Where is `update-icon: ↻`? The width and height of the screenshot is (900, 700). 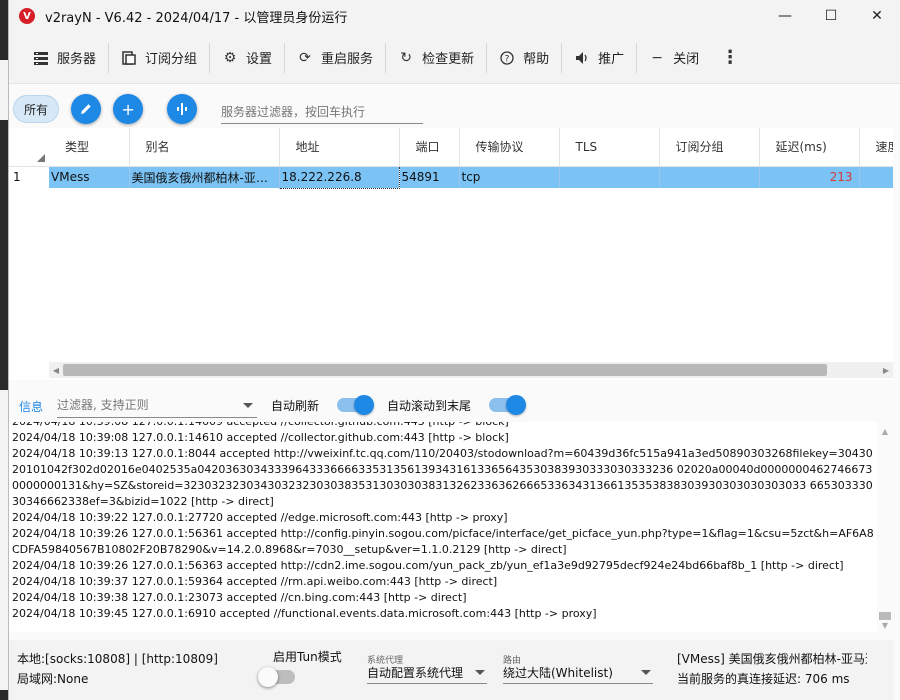 update-icon: ↻ is located at coordinates (406, 57).